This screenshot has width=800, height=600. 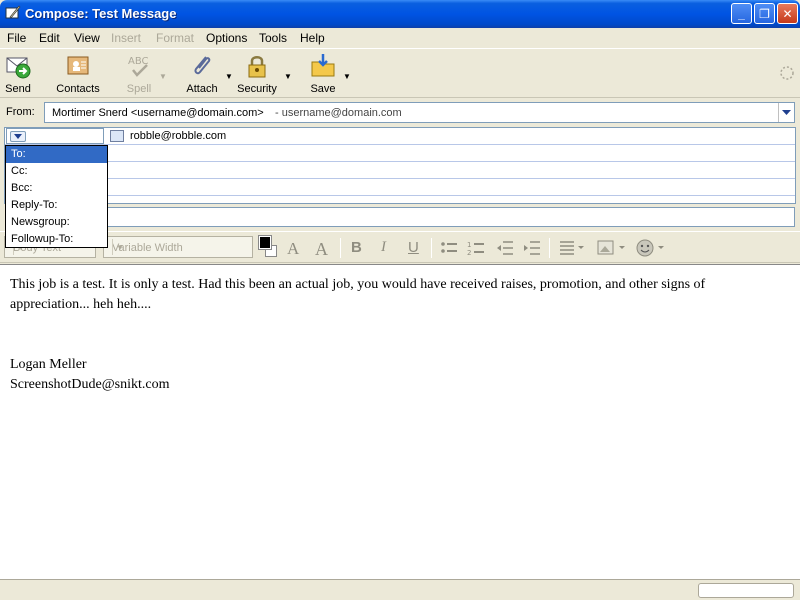 What do you see at coordinates (13, 12) in the screenshot?
I see `compose-app-icon` at bounding box center [13, 12].